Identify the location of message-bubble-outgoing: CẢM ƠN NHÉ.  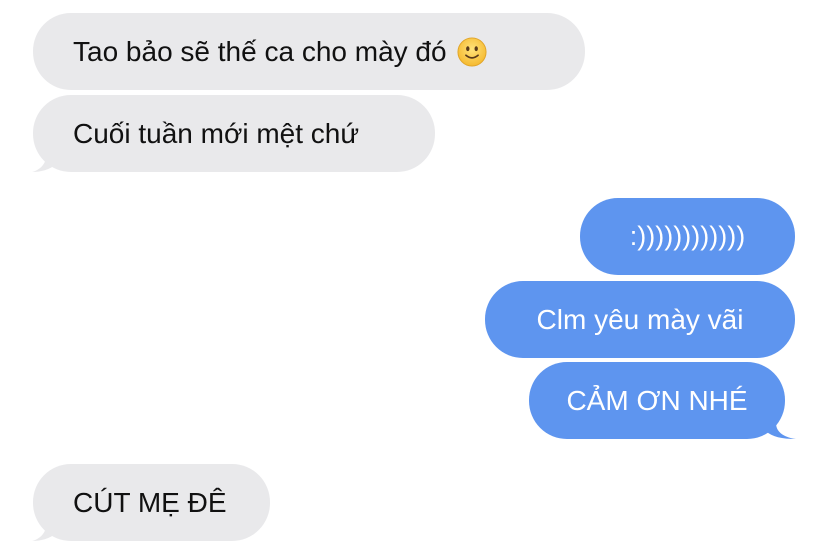
(657, 400).